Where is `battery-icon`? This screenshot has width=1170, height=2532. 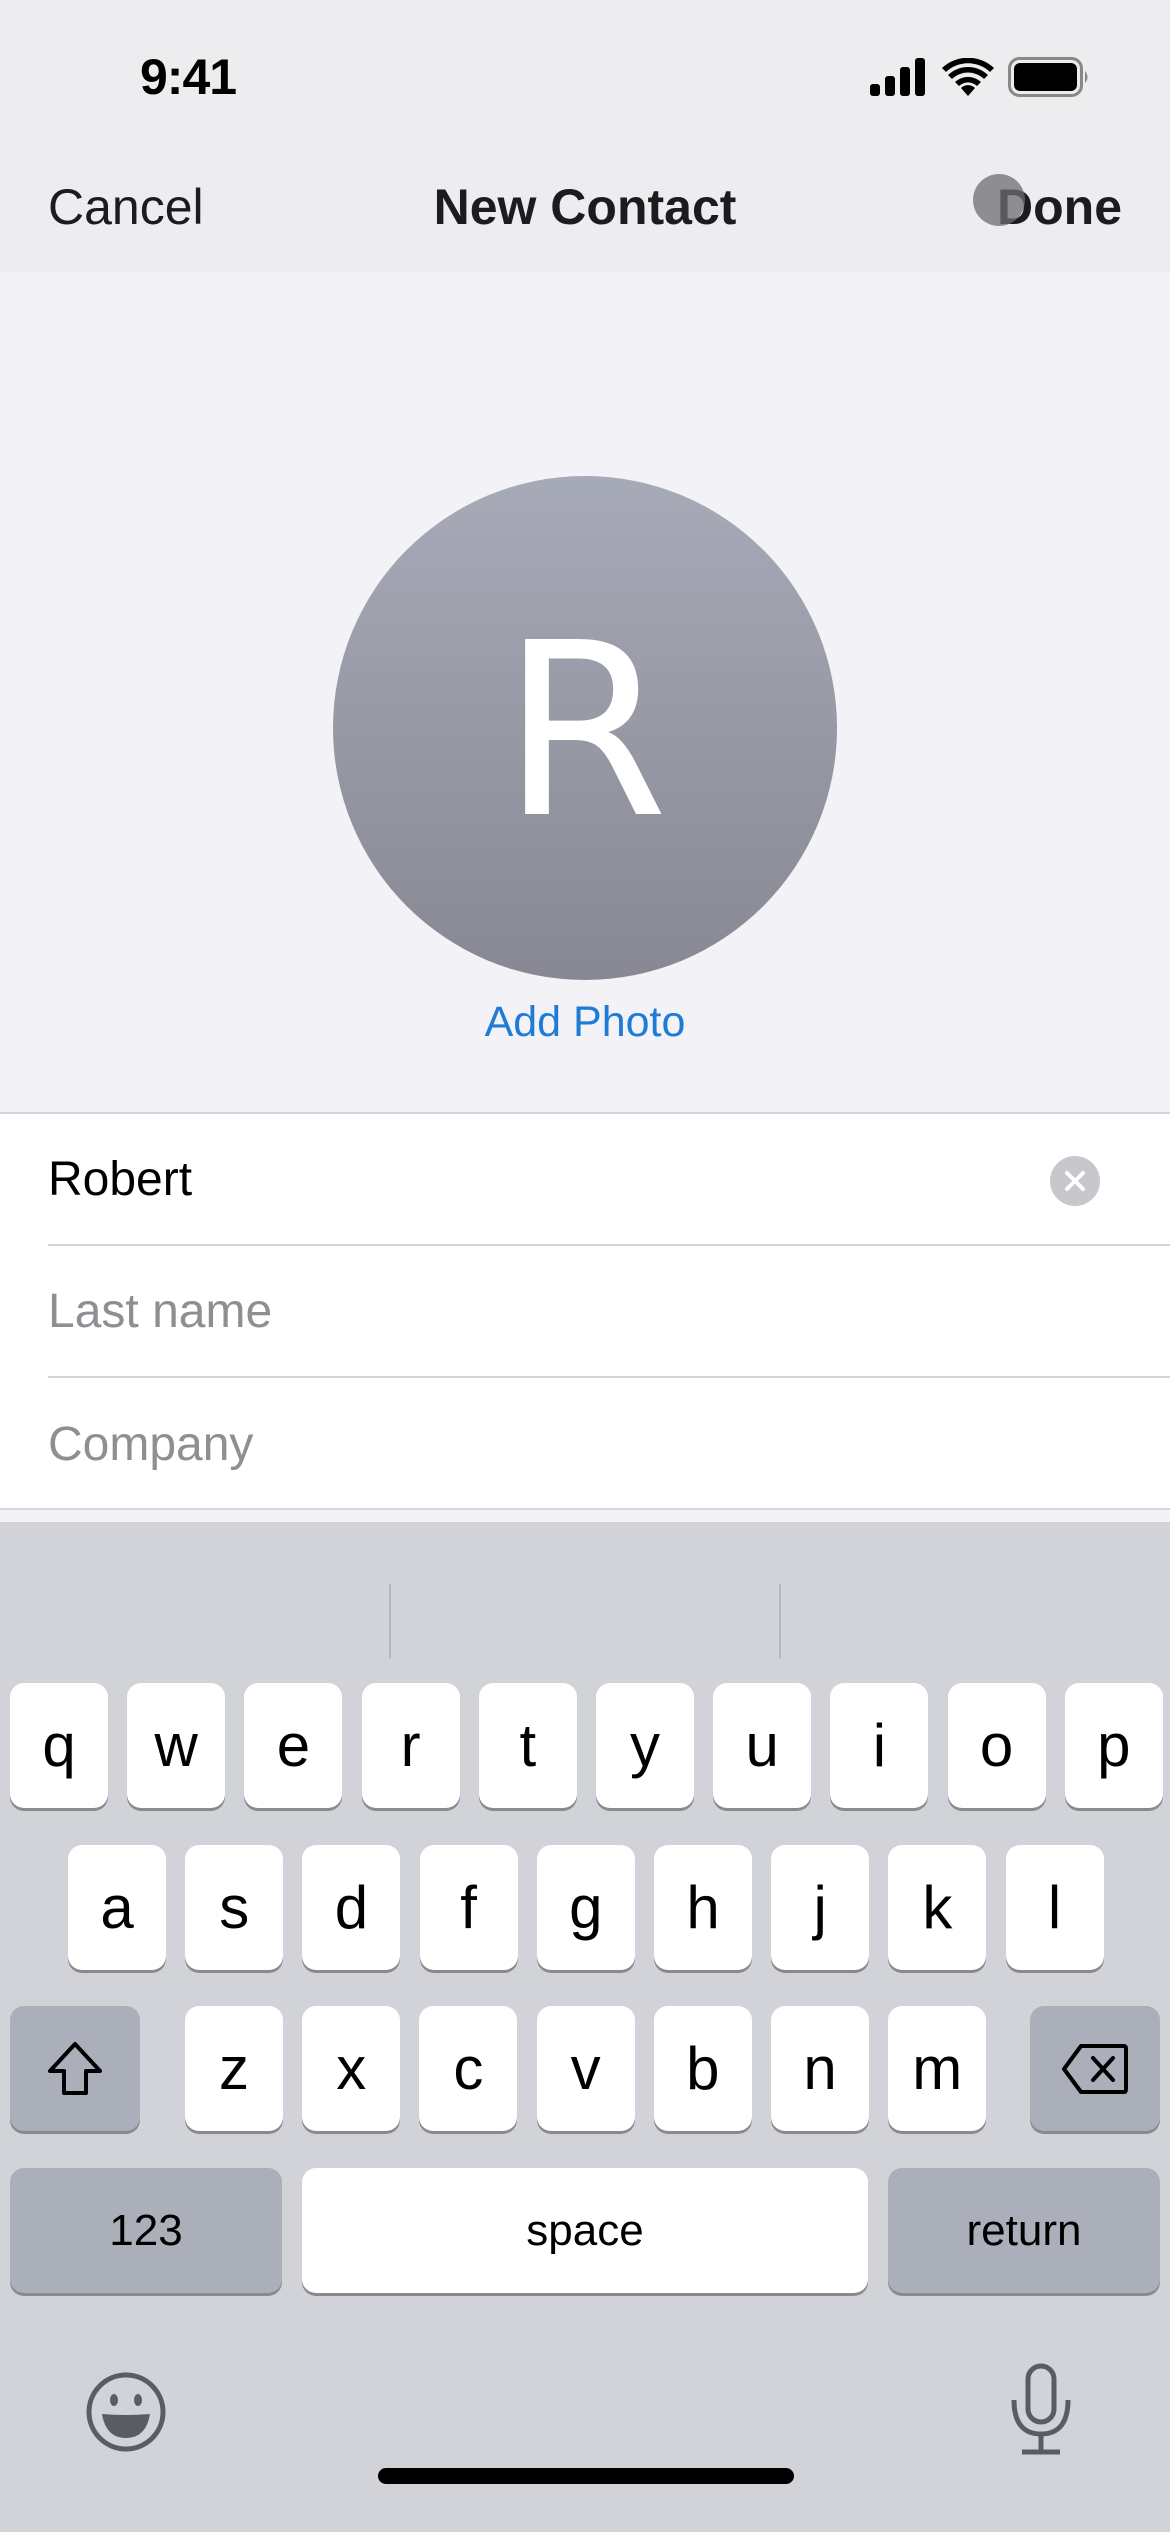 battery-icon is located at coordinates (1048, 77).